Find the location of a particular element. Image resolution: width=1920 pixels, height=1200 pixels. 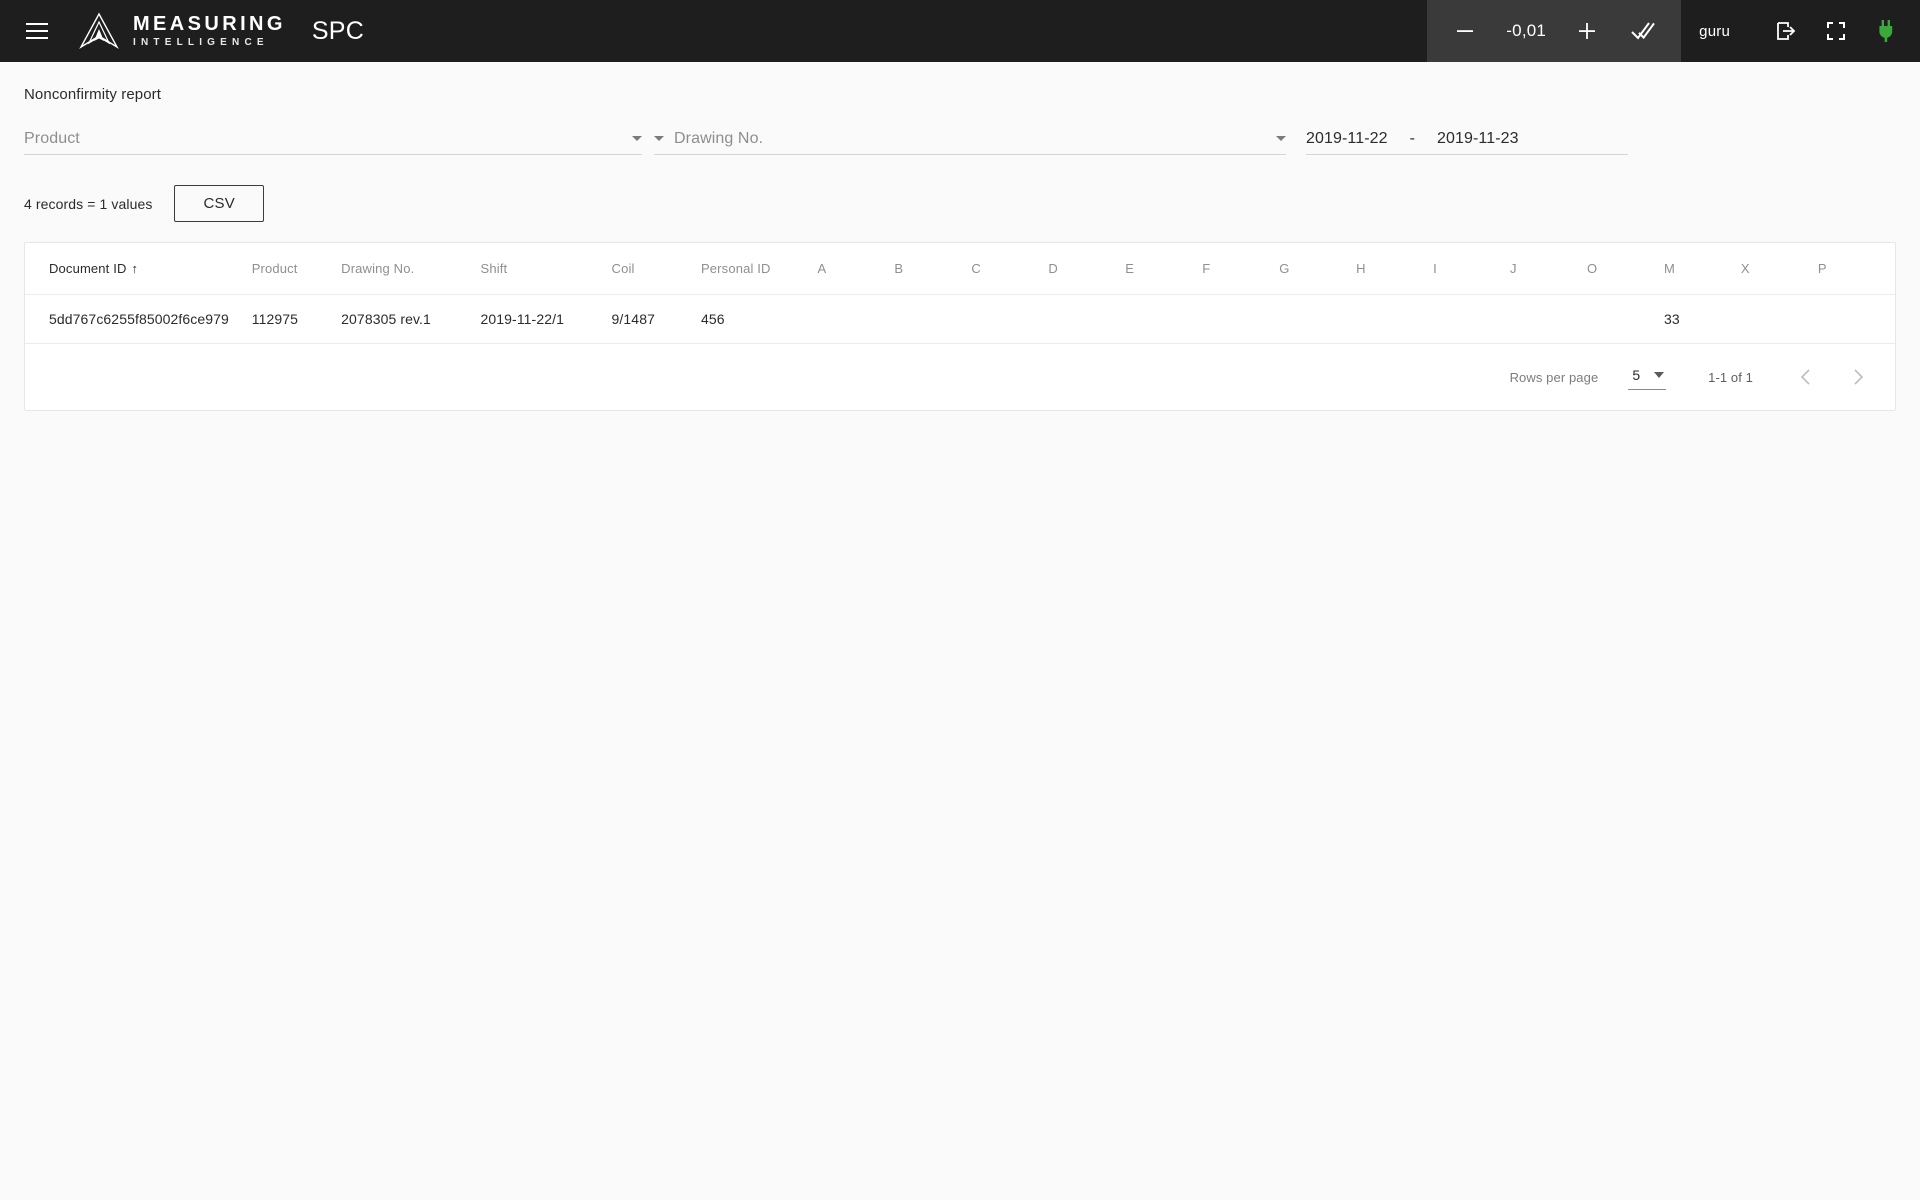

pagination-range: 1-1 of 1 is located at coordinates (1730, 377).